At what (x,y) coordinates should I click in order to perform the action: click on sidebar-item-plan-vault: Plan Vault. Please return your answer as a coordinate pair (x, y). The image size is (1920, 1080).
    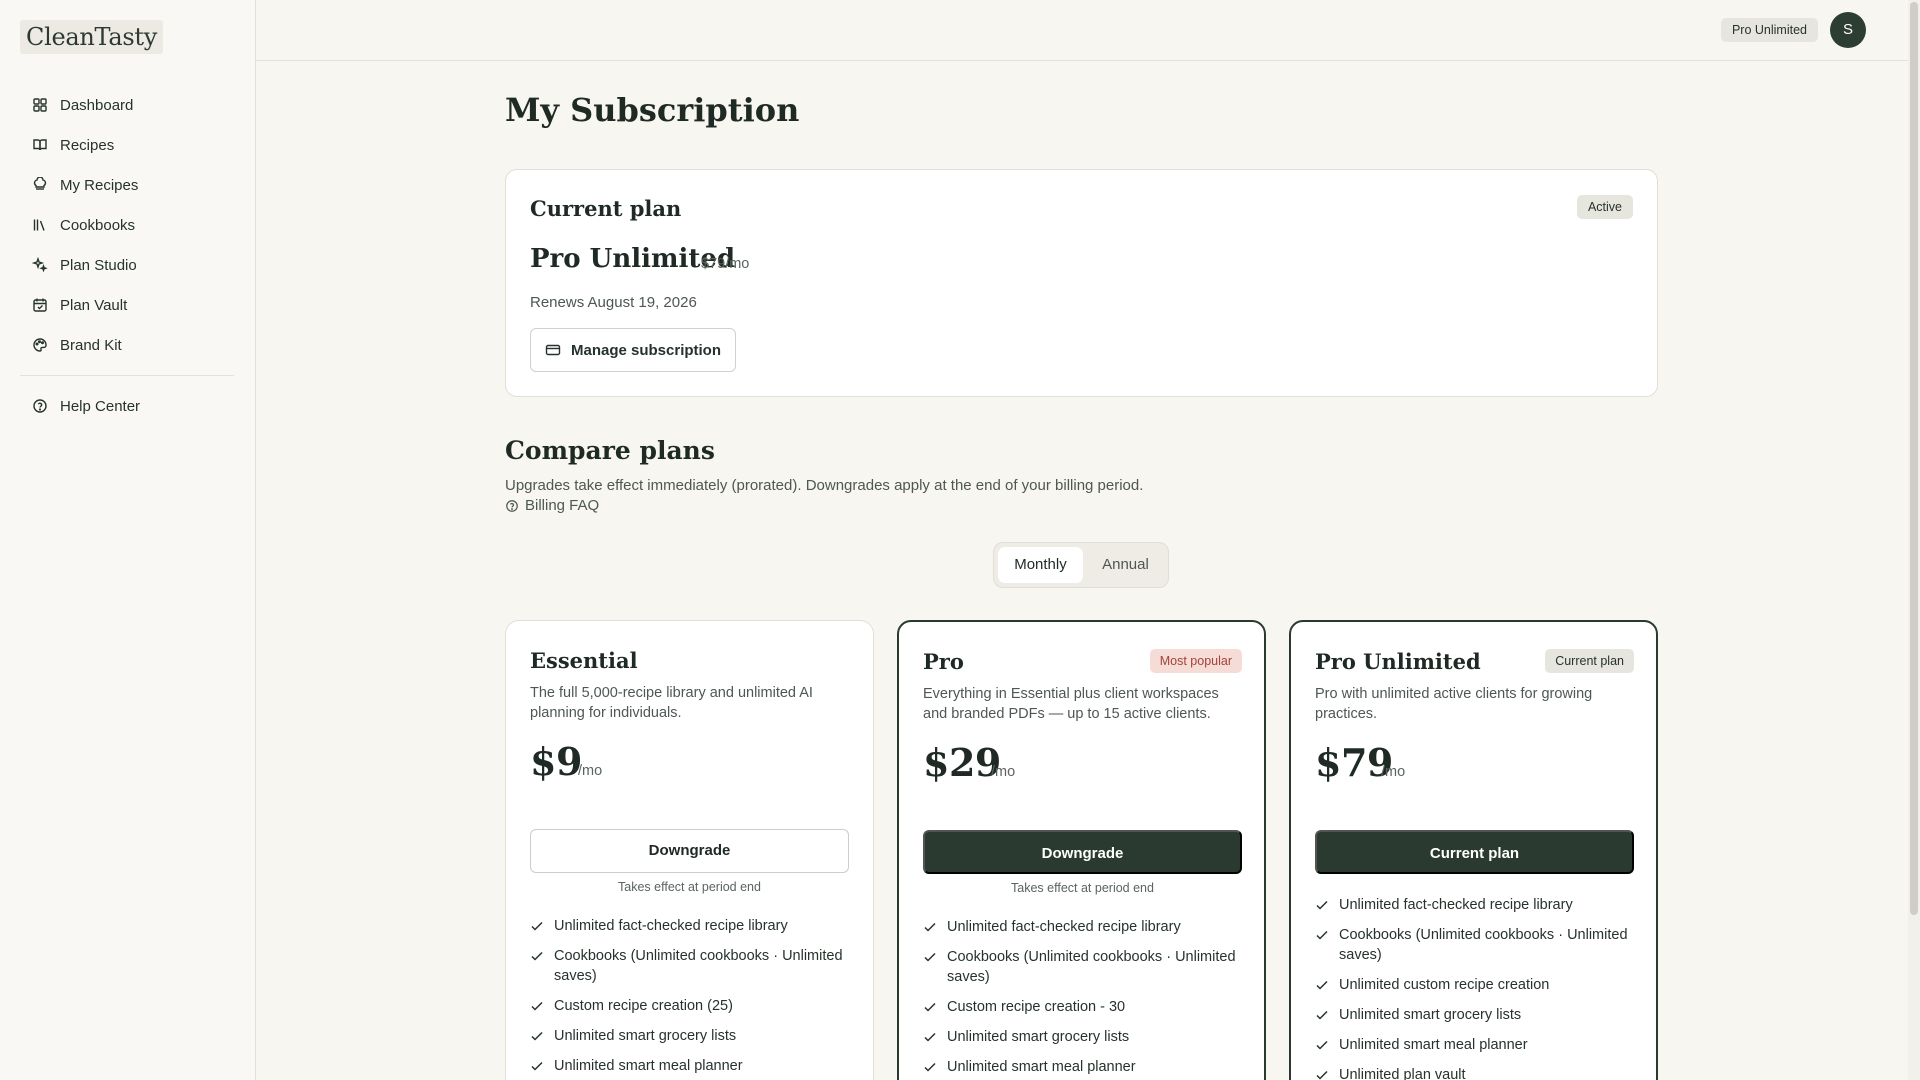
    Looking at the image, I should click on (127, 305).